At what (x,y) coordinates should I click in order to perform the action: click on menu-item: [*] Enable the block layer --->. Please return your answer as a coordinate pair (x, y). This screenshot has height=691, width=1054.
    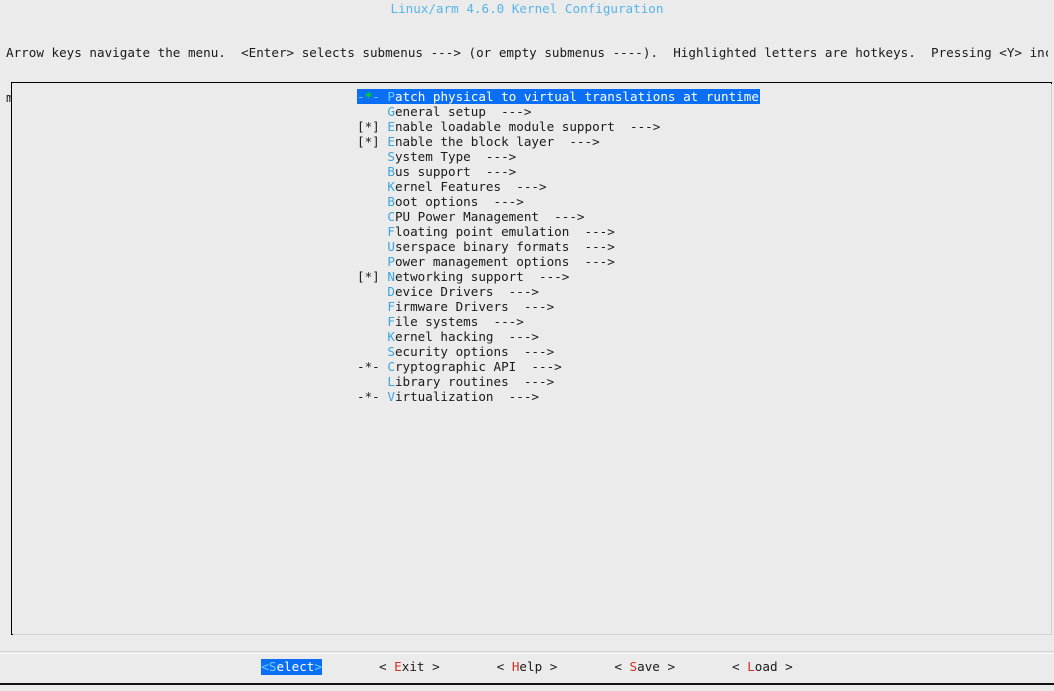
    Looking at the image, I should click on (558, 141).